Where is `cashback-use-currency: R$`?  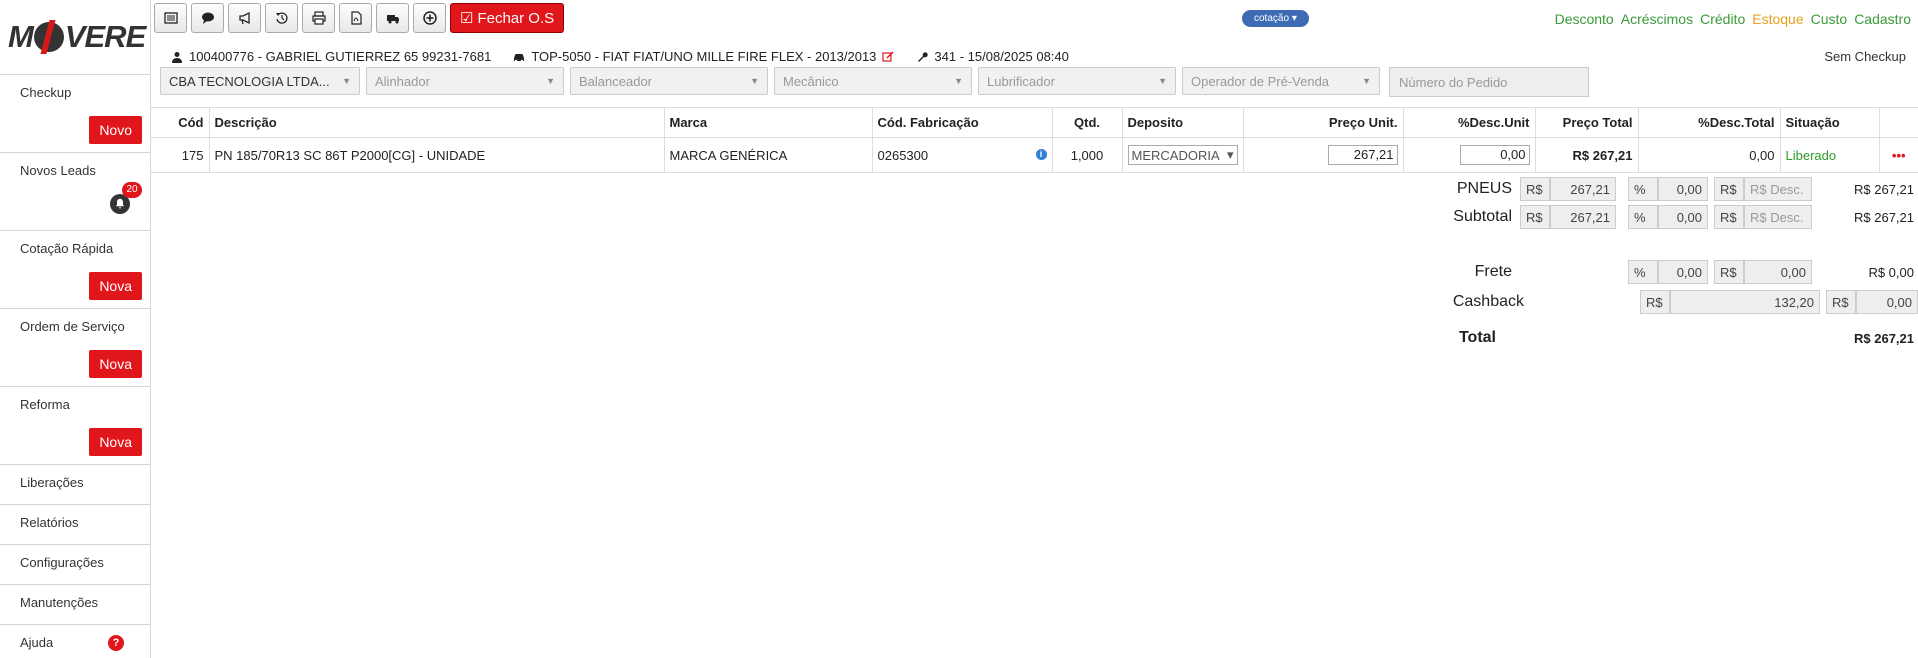 cashback-use-currency: R$ is located at coordinates (1841, 302).